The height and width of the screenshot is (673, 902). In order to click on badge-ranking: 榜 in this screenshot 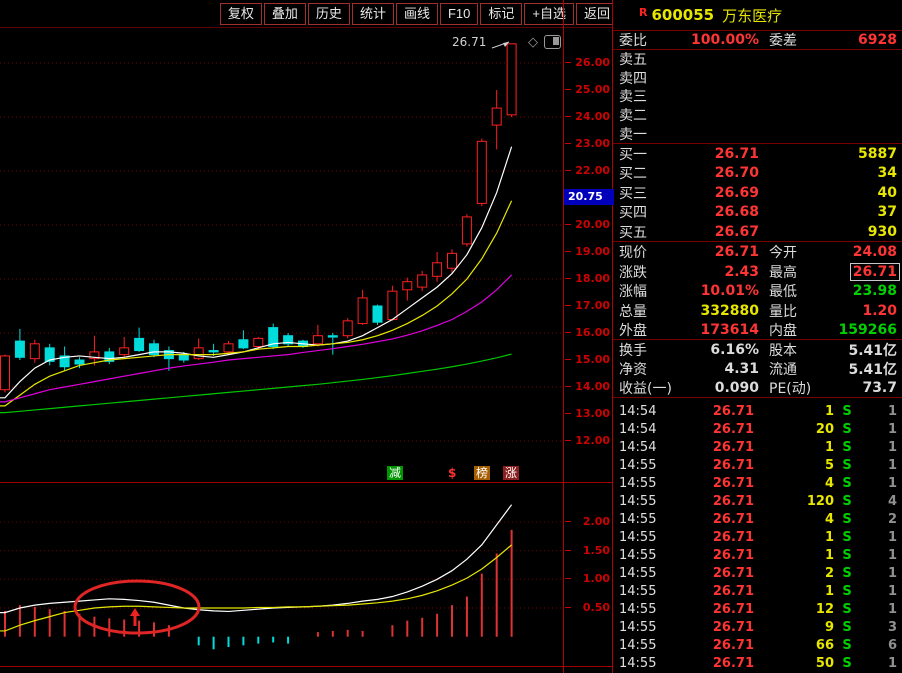, I will do `click(482, 473)`.